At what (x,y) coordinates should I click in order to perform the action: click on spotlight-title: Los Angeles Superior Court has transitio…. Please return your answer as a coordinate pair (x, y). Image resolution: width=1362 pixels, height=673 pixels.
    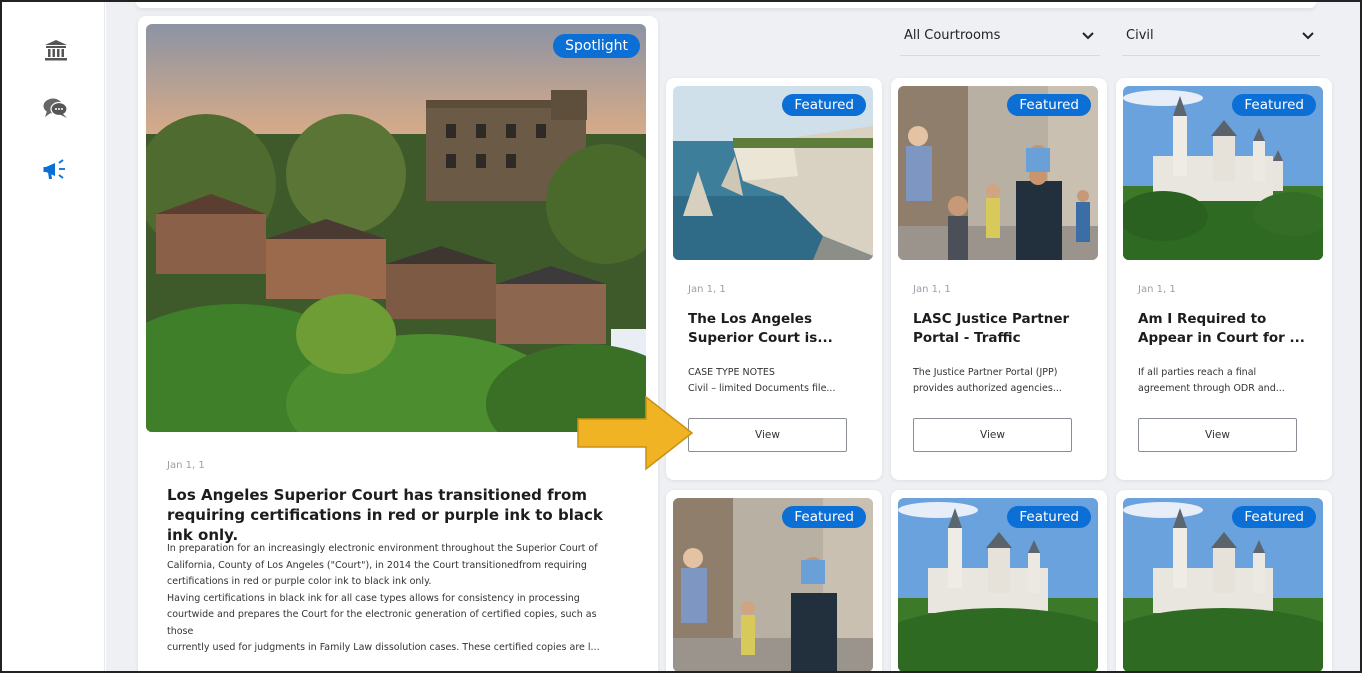
    Looking at the image, I should click on (397, 515).